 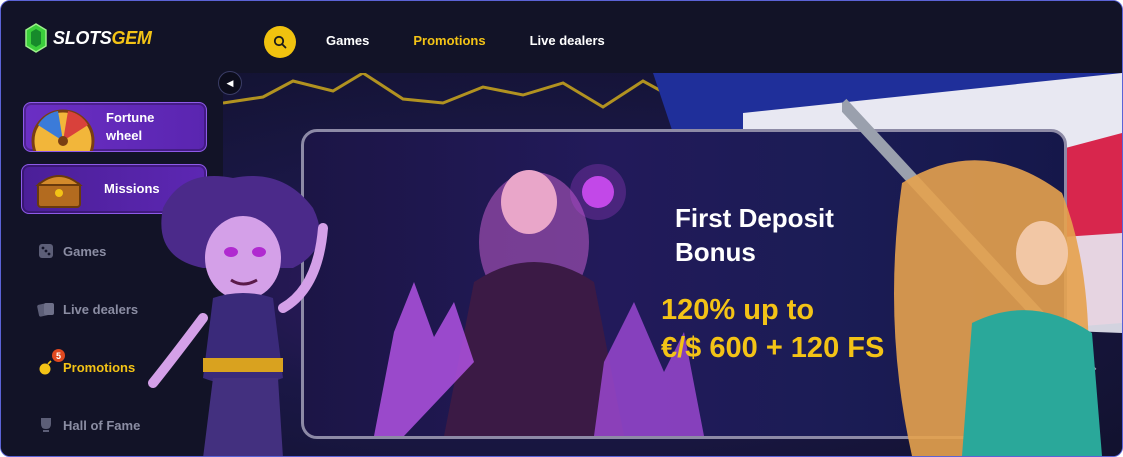 I want to click on sidebar-item-label: Live dealers, so click(x=101, y=309).